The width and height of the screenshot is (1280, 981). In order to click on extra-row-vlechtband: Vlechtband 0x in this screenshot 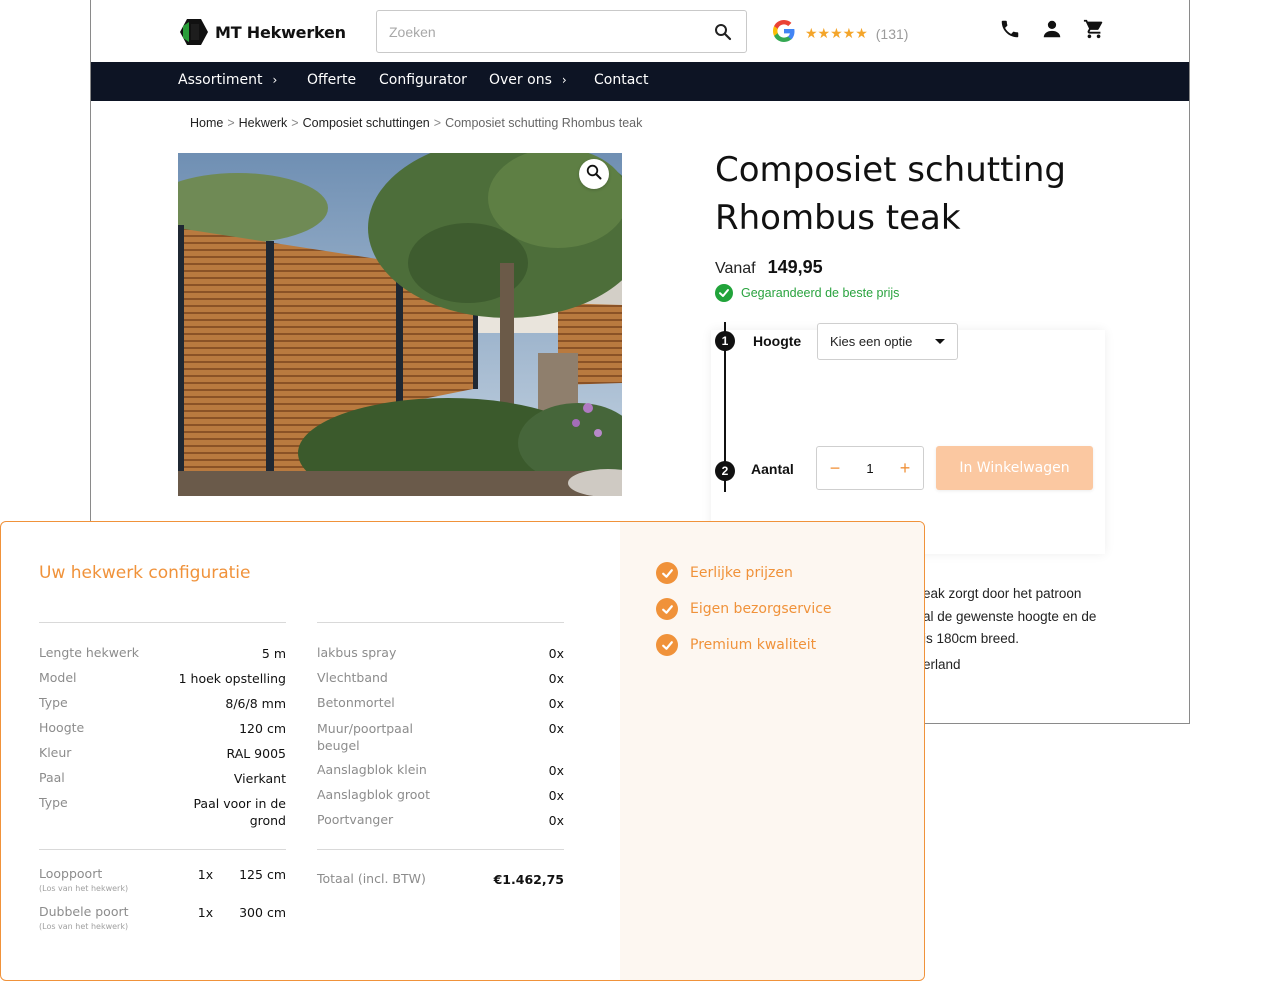, I will do `click(440, 678)`.